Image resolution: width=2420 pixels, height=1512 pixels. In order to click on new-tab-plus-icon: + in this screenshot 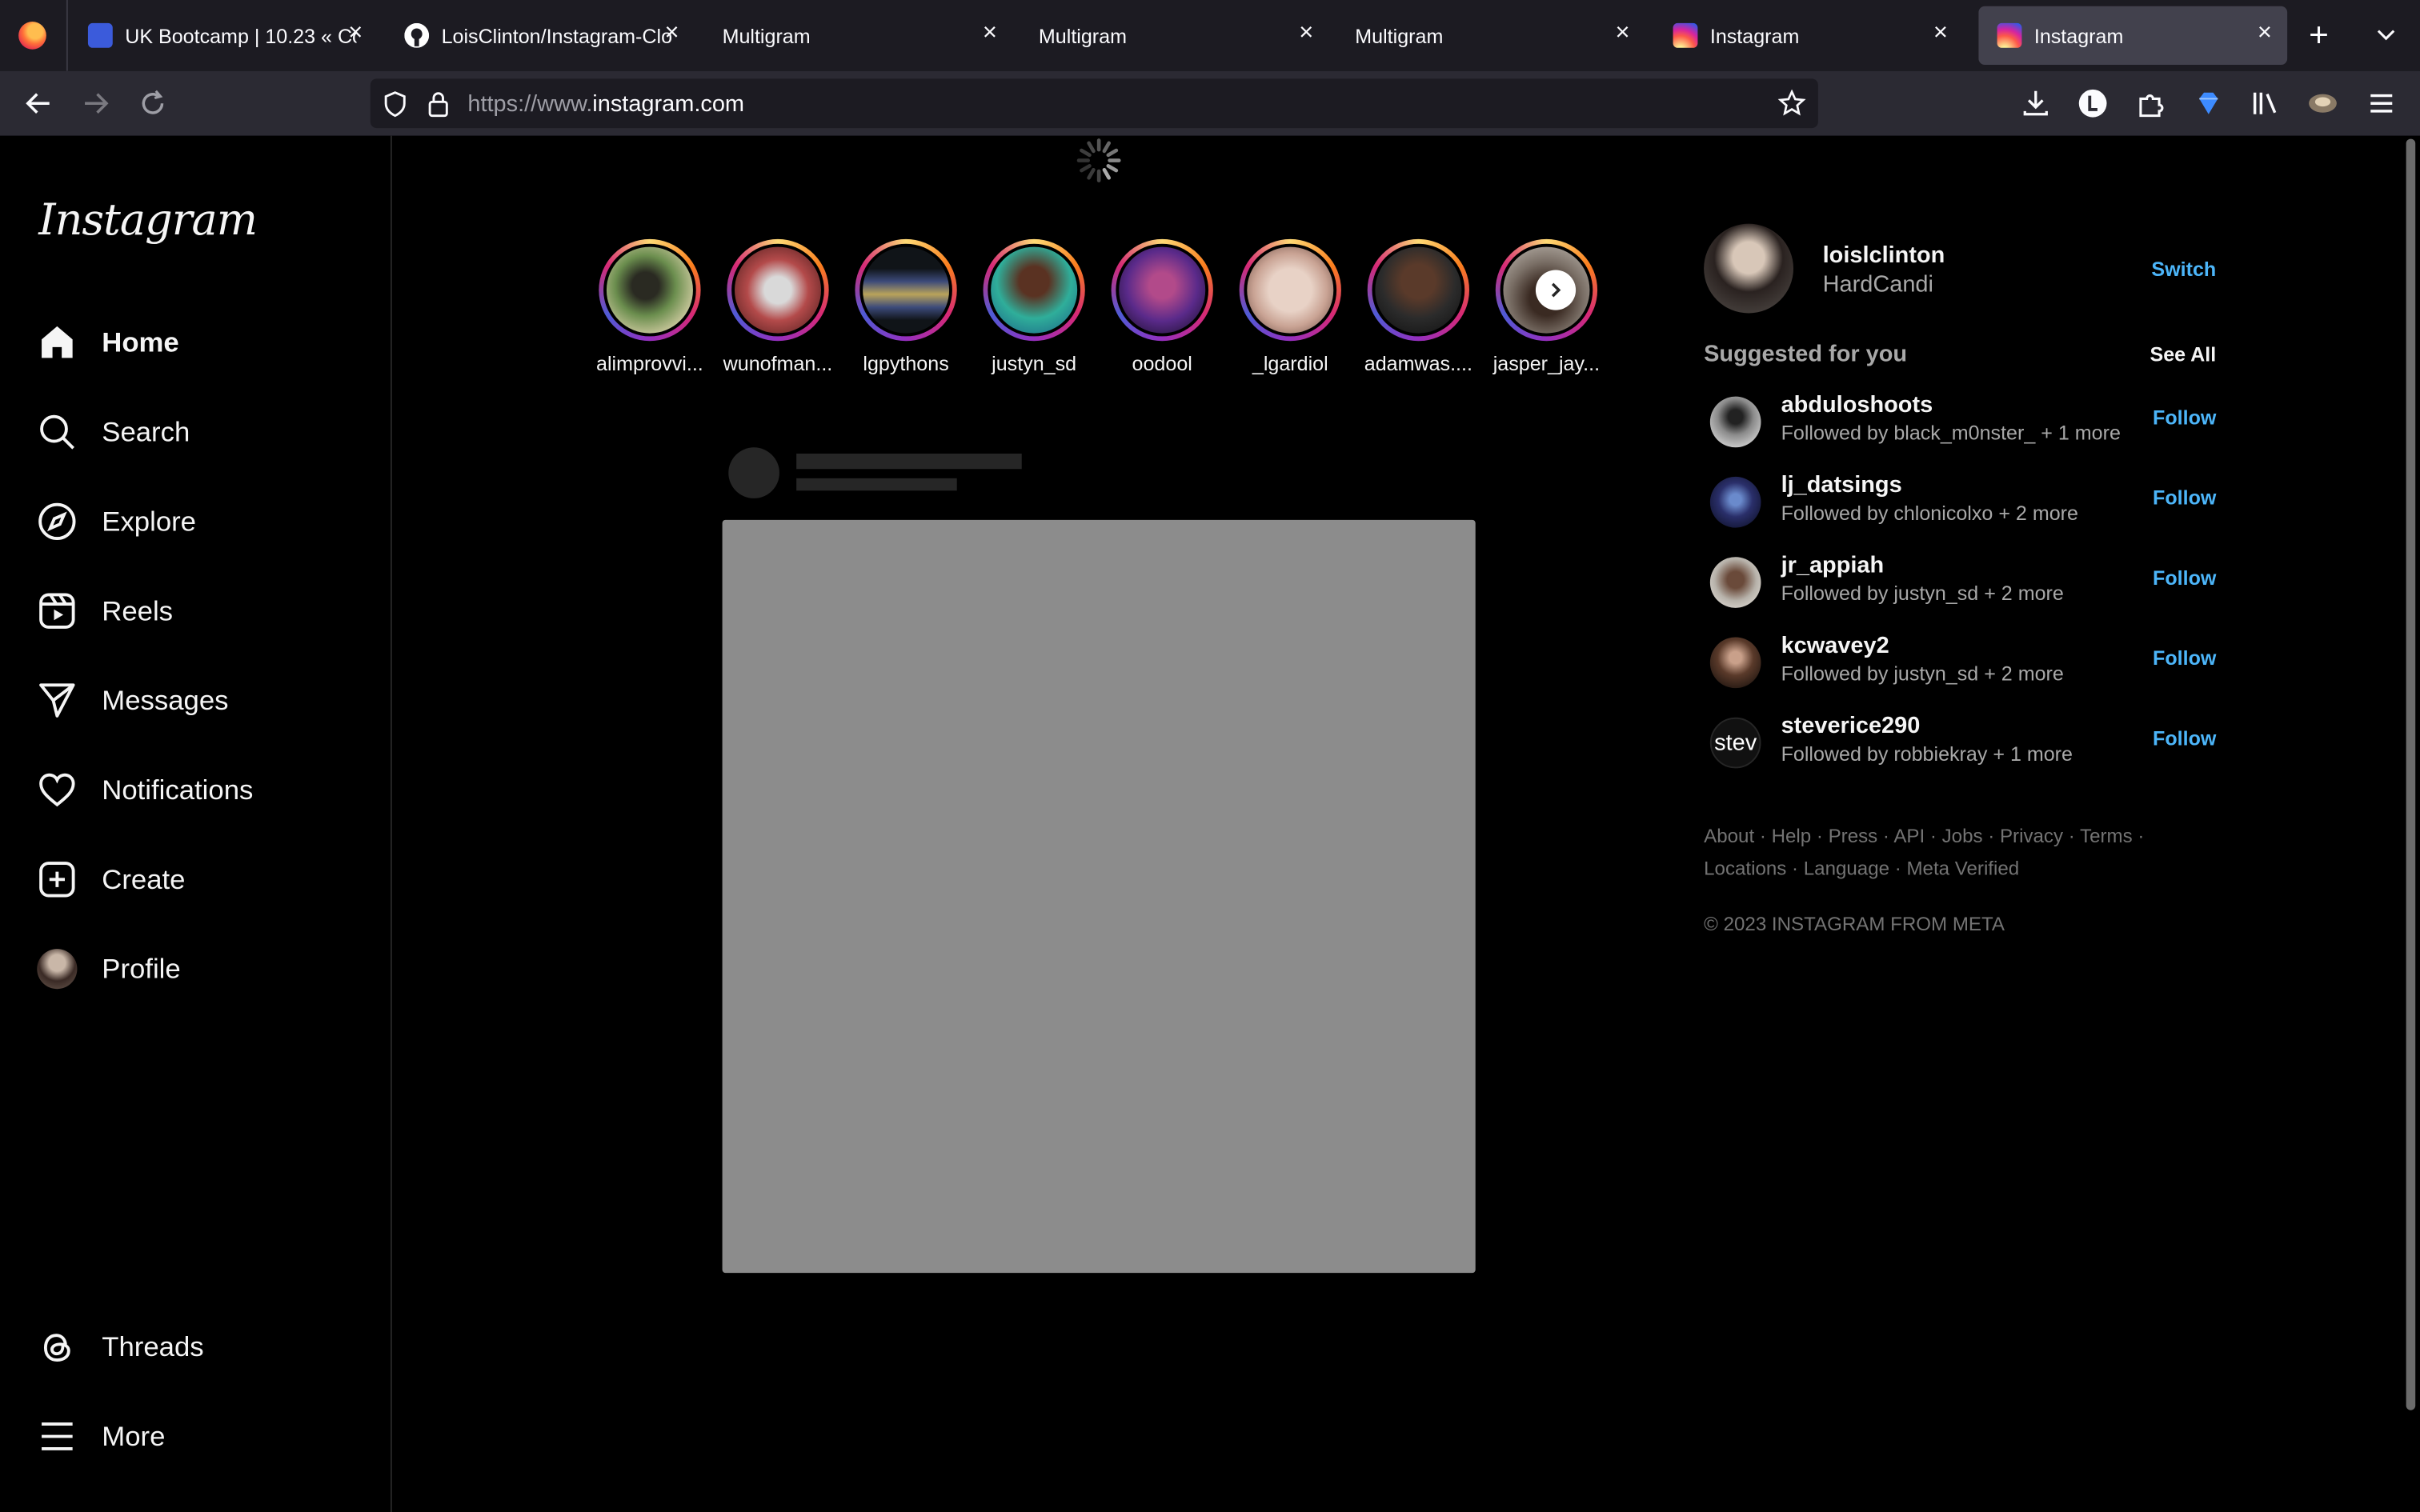, I will do `click(2319, 35)`.